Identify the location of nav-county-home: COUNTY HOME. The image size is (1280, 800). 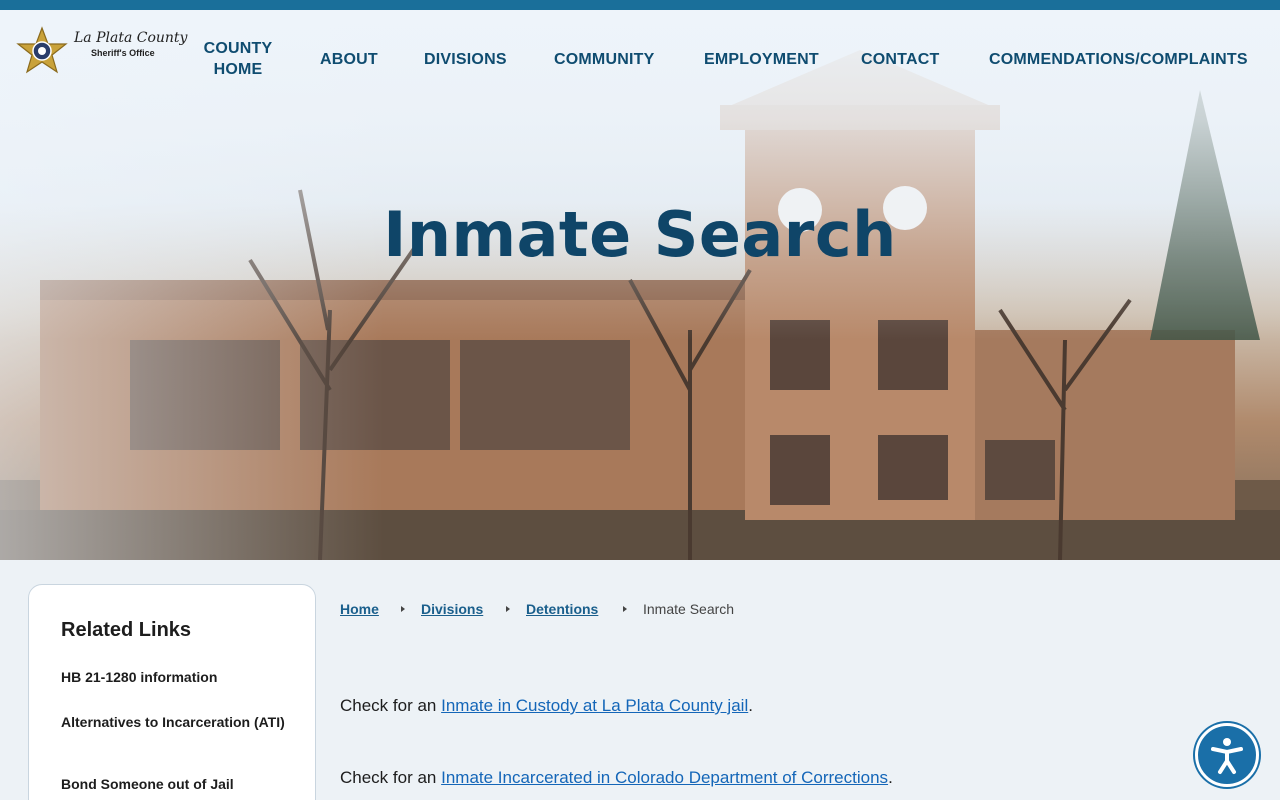
(238, 59).